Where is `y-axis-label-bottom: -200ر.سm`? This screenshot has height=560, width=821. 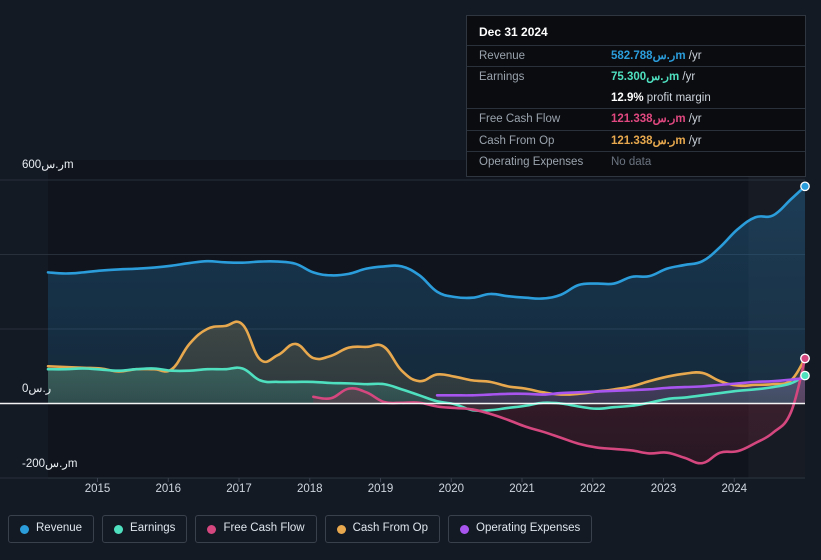 y-axis-label-bottom: -200ر.سm is located at coordinates (50, 464).